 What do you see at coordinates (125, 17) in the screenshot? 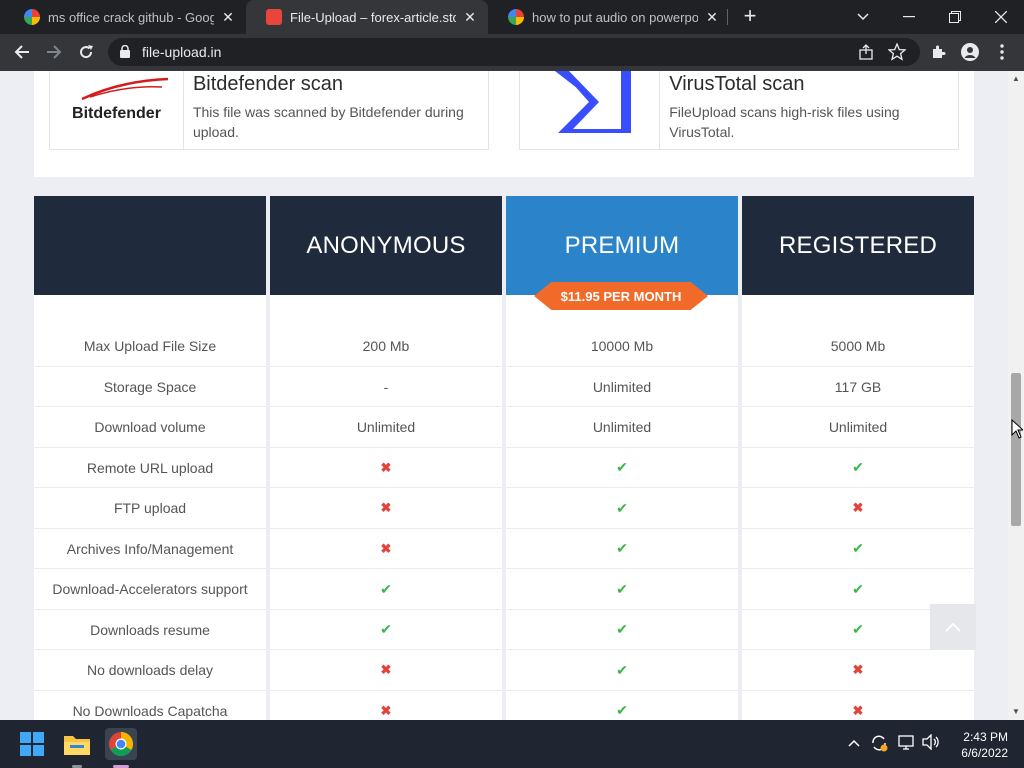
I see `tab-google-search: ms office crack github - Google S ✕` at bounding box center [125, 17].